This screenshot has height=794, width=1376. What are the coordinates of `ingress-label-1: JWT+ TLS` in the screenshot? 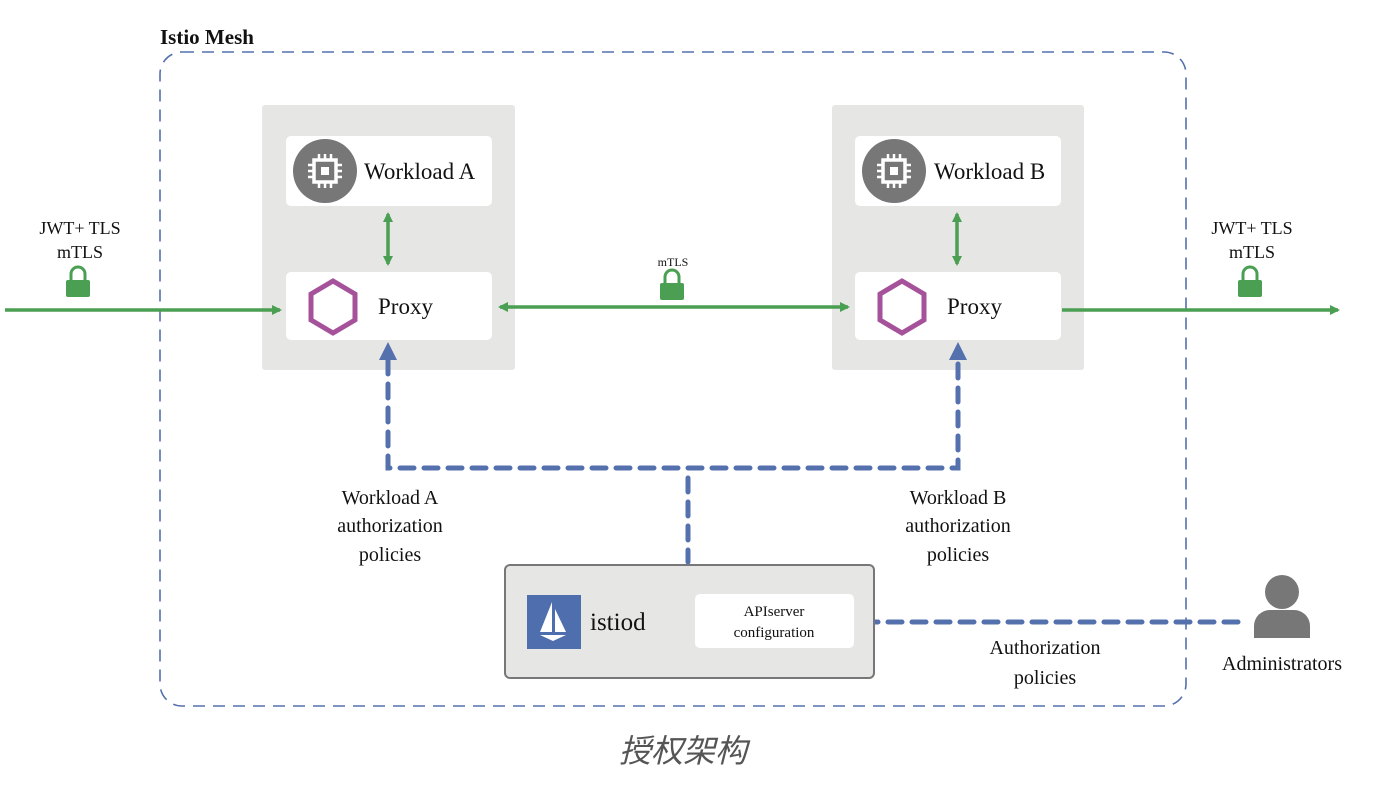 It's located at (79, 228).